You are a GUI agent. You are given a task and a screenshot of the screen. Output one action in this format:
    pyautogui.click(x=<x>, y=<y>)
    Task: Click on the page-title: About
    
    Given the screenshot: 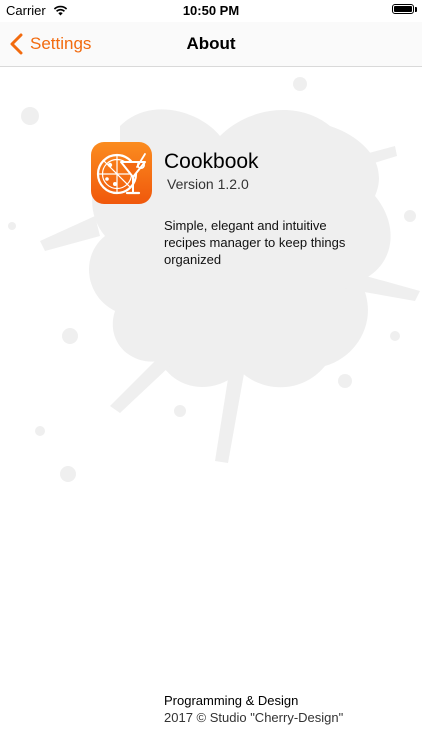 What is the action you would take?
    pyautogui.click(x=211, y=43)
    